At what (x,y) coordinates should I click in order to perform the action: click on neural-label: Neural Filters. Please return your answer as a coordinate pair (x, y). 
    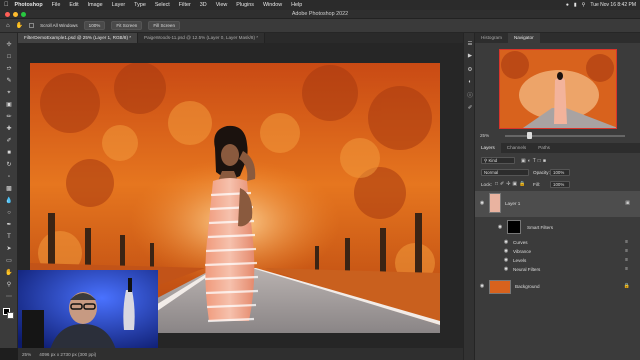
    Looking at the image, I should click on (526, 269).